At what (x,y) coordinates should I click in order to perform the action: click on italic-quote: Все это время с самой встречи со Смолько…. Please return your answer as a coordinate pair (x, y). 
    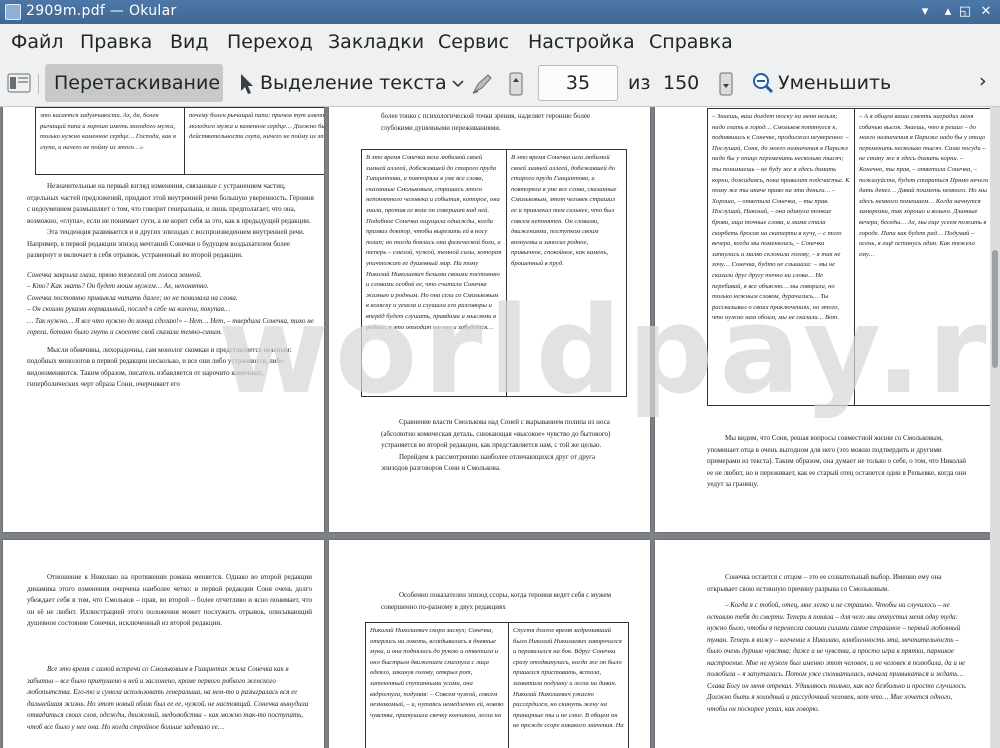
    Looking at the image, I should click on (168, 698).